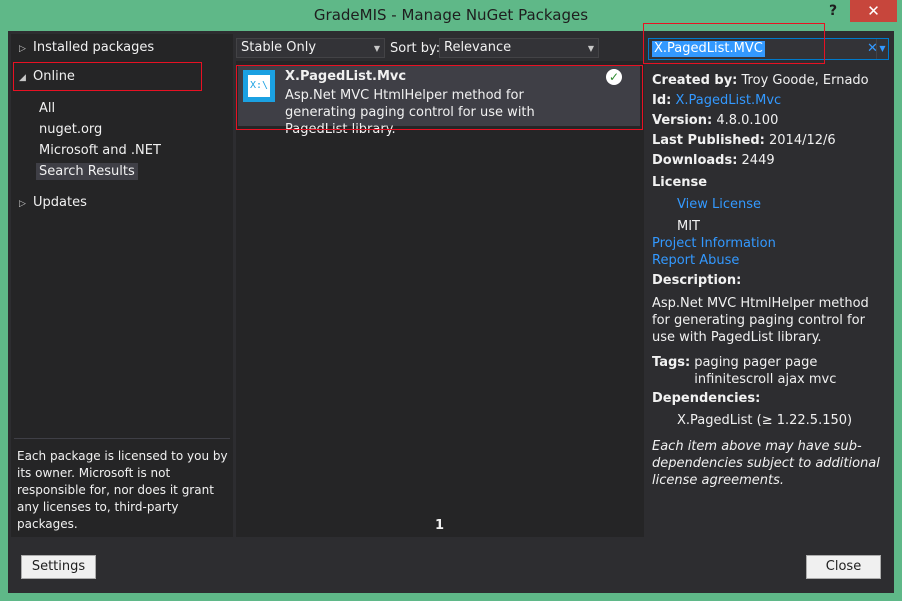  What do you see at coordinates (768, 49) in the screenshot?
I see `search-box: X.PagedList.MVC ✕ ▼` at bounding box center [768, 49].